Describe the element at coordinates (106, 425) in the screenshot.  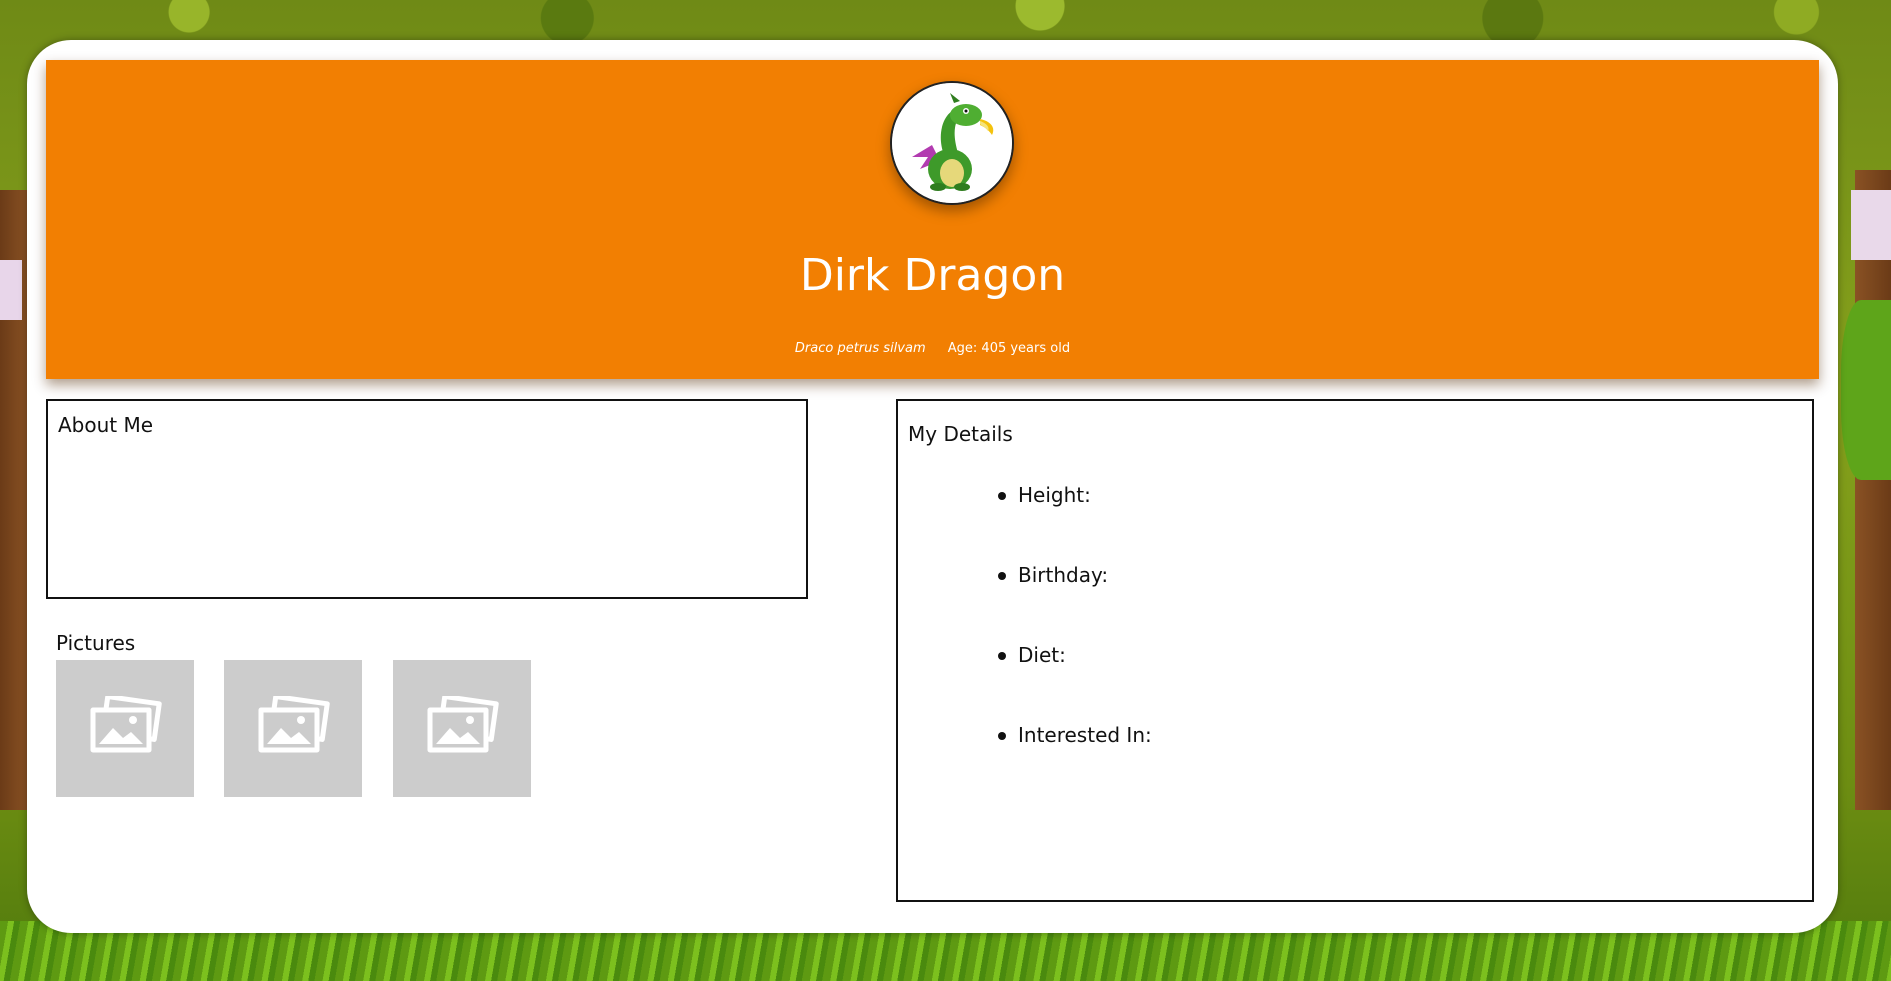
I see `about-me-heading: About Me` at that location.